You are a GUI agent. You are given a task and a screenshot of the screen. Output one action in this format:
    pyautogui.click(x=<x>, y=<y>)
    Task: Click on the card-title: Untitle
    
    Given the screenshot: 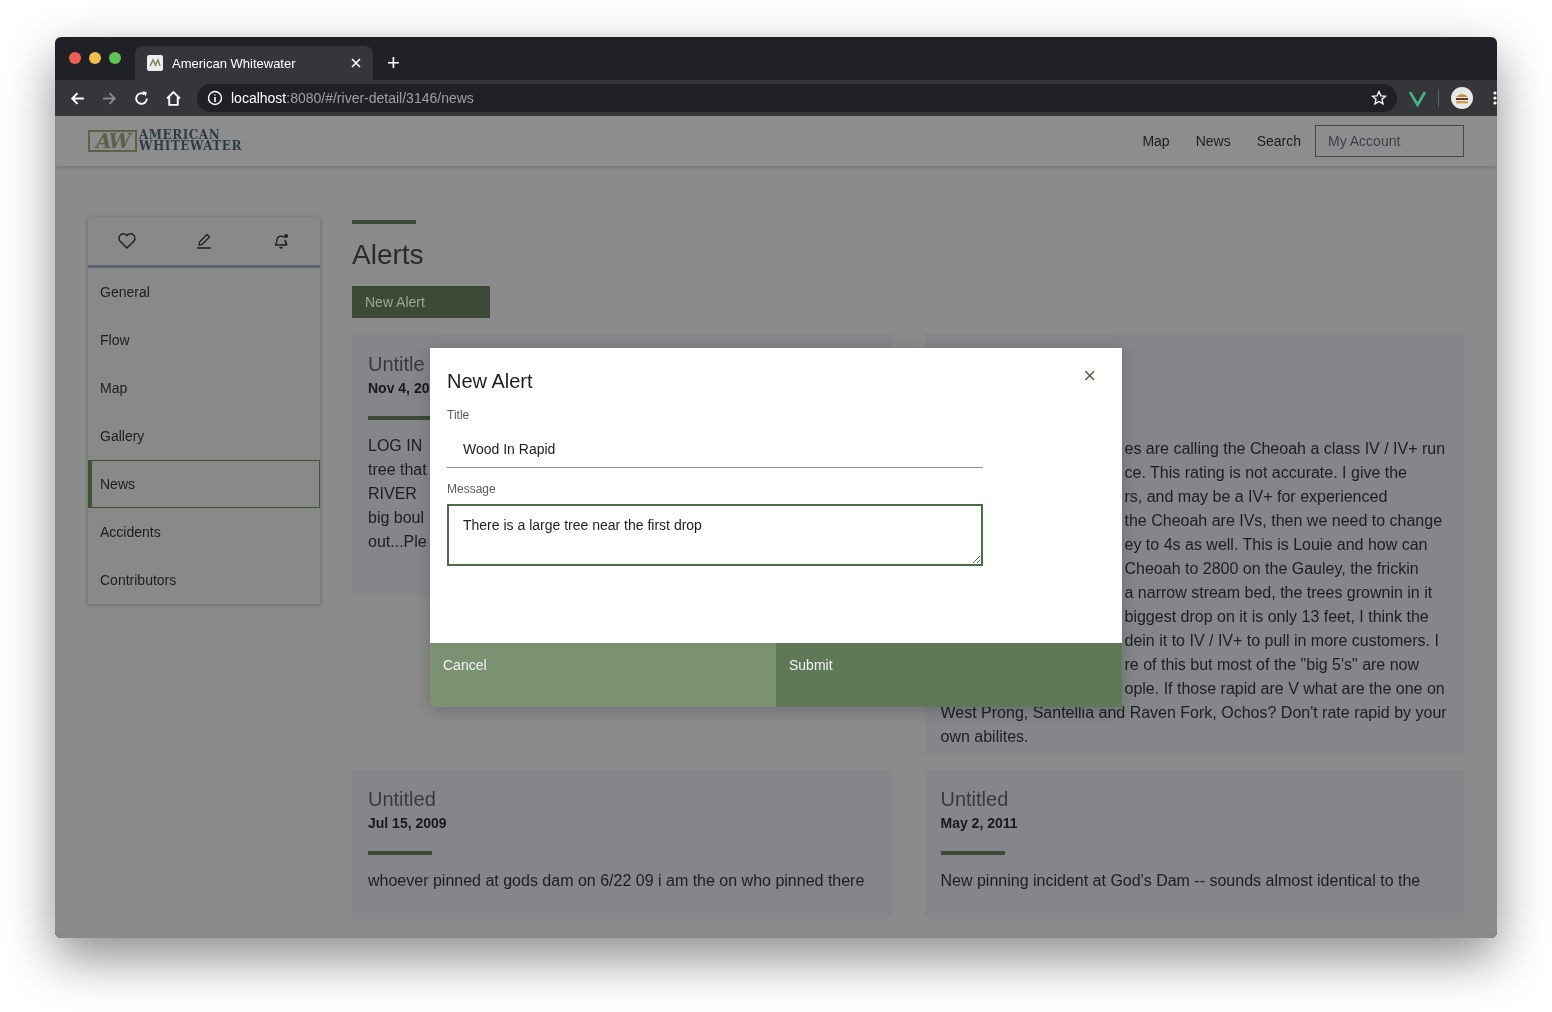 What is the action you would take?
    pyautogui.click(x=396, y=364)
    